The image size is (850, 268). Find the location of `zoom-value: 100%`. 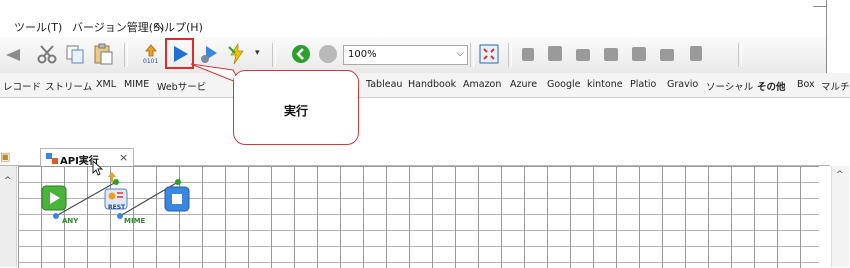

zoom-value: 100% is located at coordinates (362, 54).